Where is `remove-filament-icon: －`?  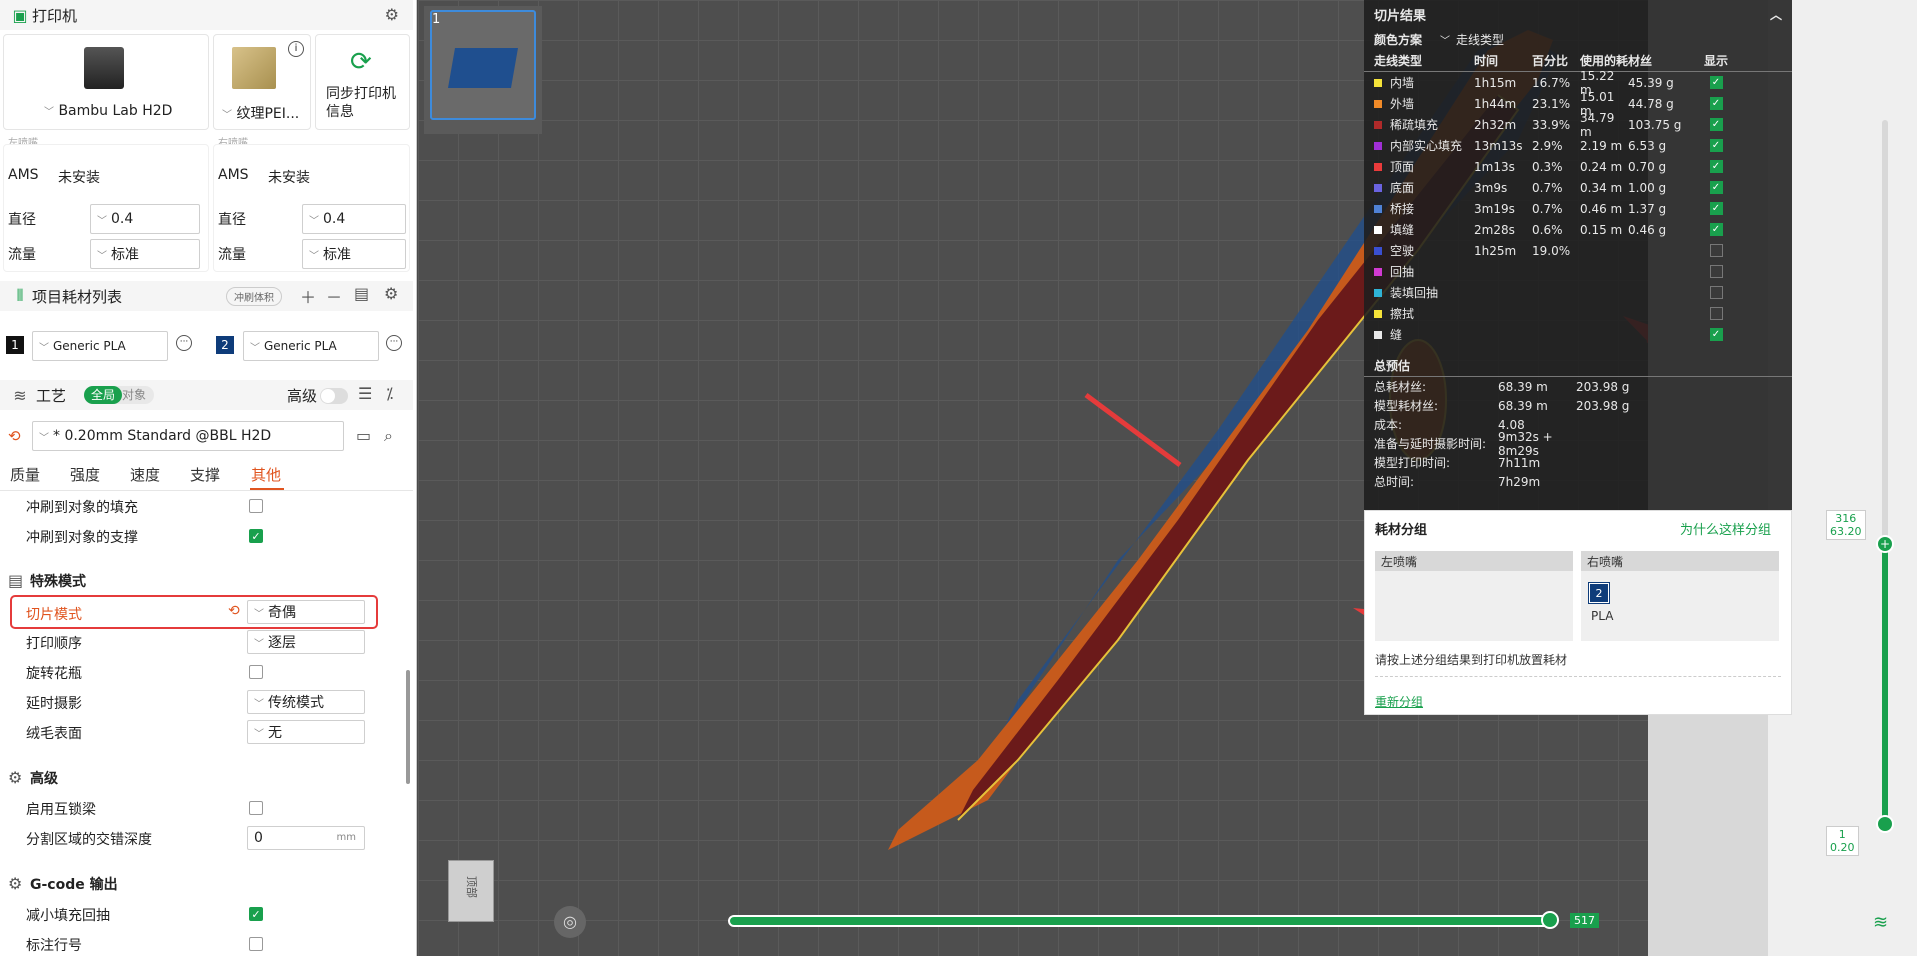
remove-filament-icon: － is located at coordinates (334, 296).